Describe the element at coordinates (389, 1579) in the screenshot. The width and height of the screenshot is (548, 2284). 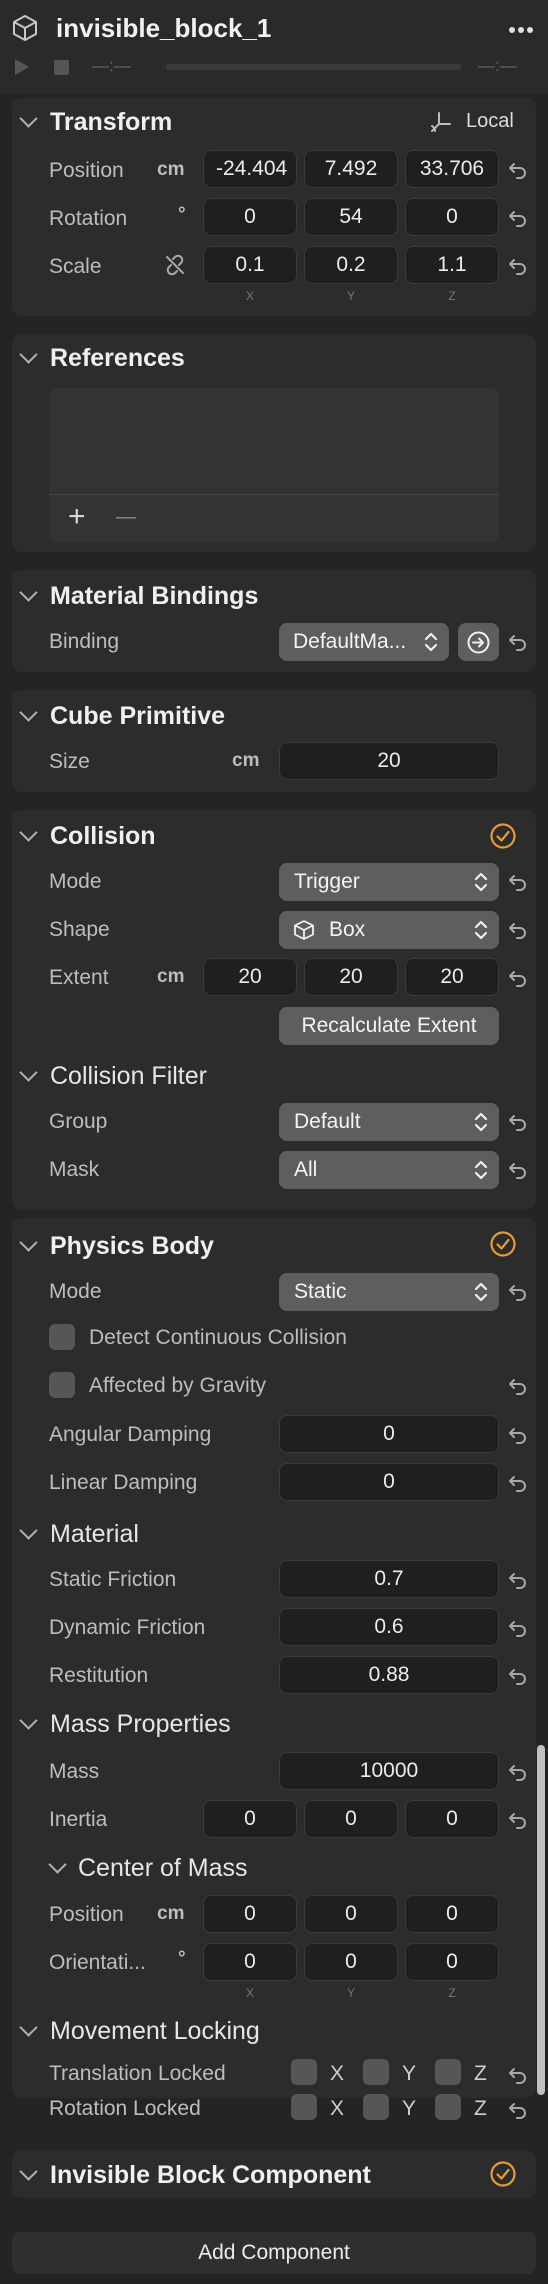
I see `static-friction-field: 0.7` at that location.